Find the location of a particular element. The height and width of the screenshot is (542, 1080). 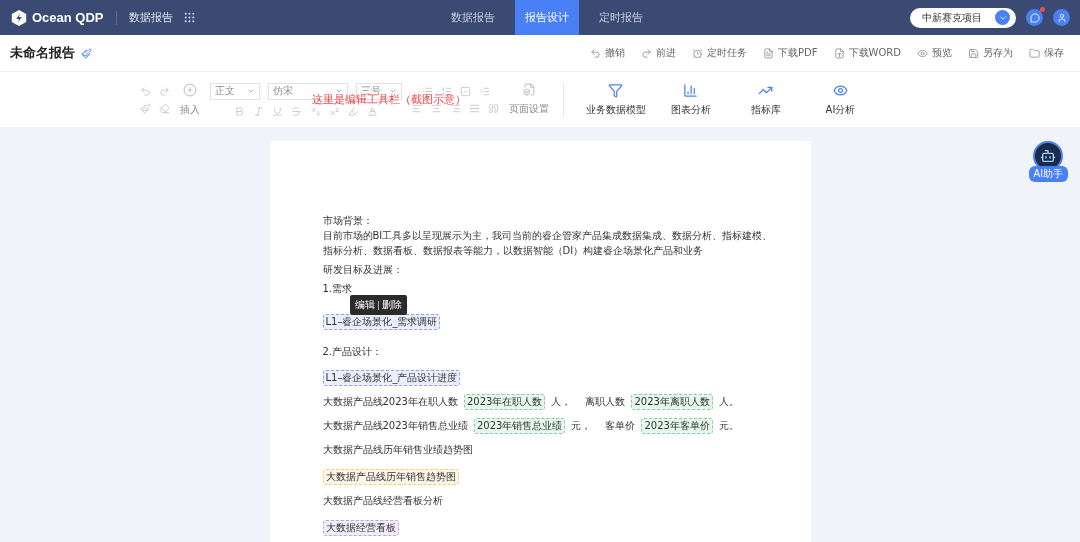

edit-link: 编辑 is located at coordinates (364, 305).